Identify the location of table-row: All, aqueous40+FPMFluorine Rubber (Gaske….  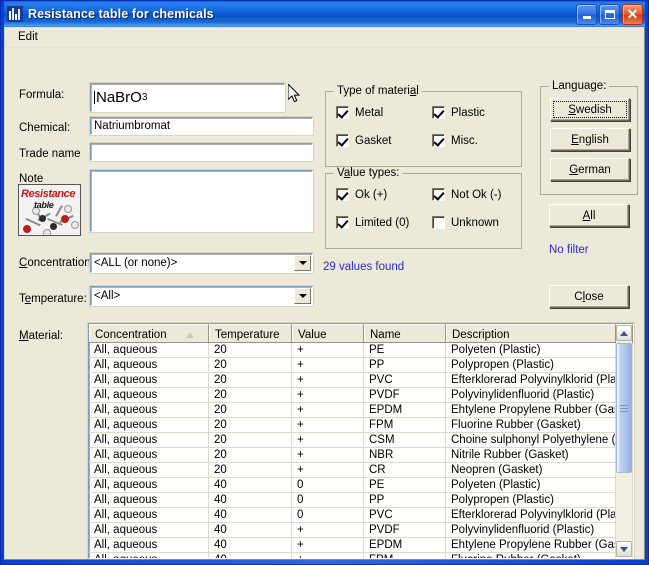
(361, 555).